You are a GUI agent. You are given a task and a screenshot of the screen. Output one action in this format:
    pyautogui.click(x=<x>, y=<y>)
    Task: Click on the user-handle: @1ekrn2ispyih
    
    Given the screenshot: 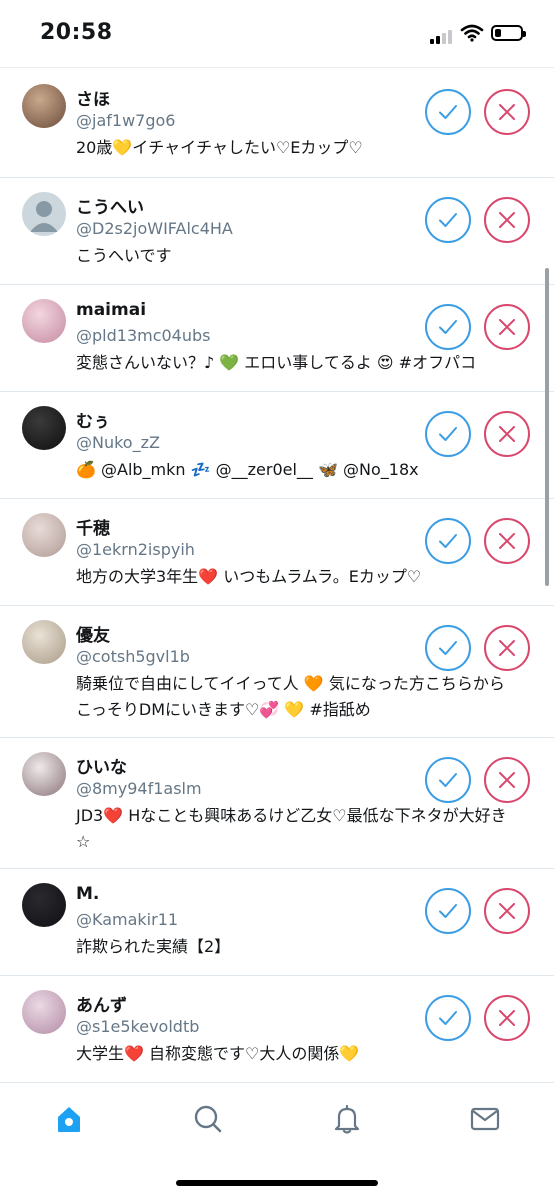 What is the action you would take?
    pyautogui.click(x=135, y=549)
    